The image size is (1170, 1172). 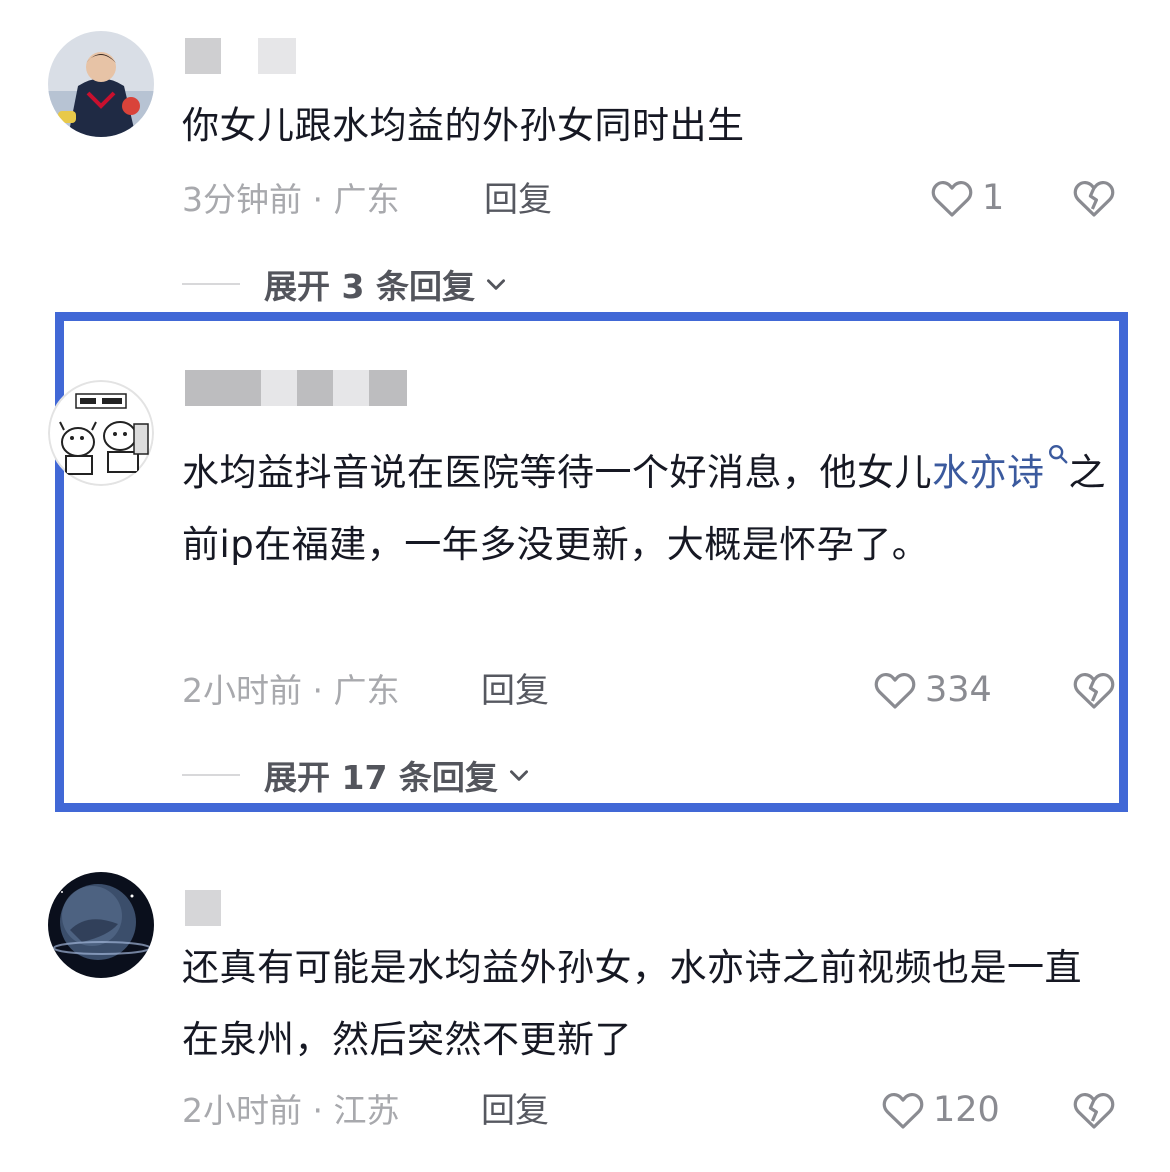 I want to click on expand-replies-label: 展开 3 条回复, so click(x=369, y=286).